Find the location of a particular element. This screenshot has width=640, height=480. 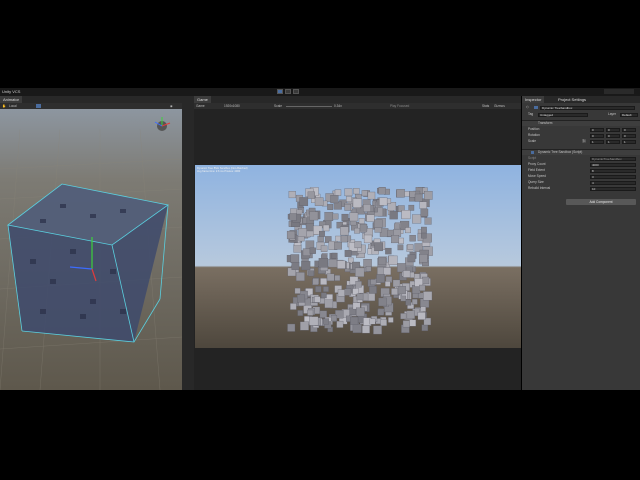

gizmos-button: Gizmos is located at coordinates (499, 106).